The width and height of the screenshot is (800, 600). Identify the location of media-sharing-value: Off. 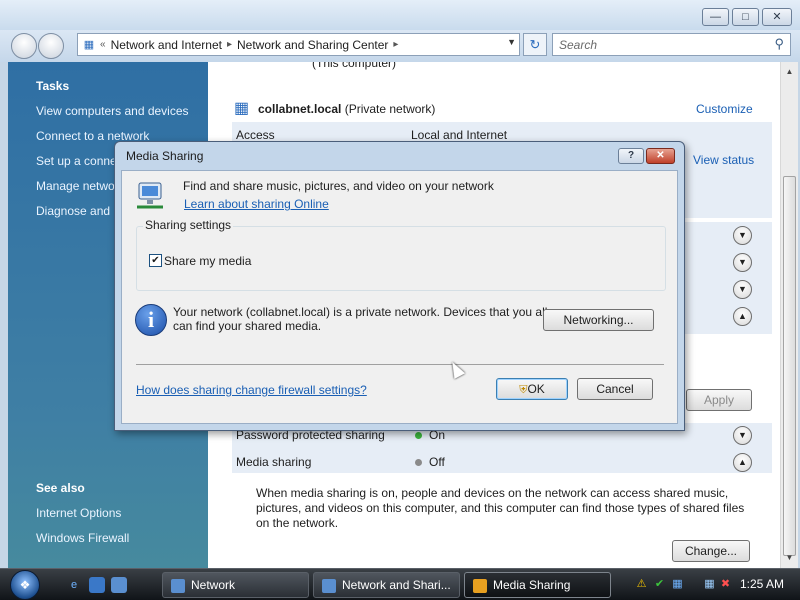
(437, 462).